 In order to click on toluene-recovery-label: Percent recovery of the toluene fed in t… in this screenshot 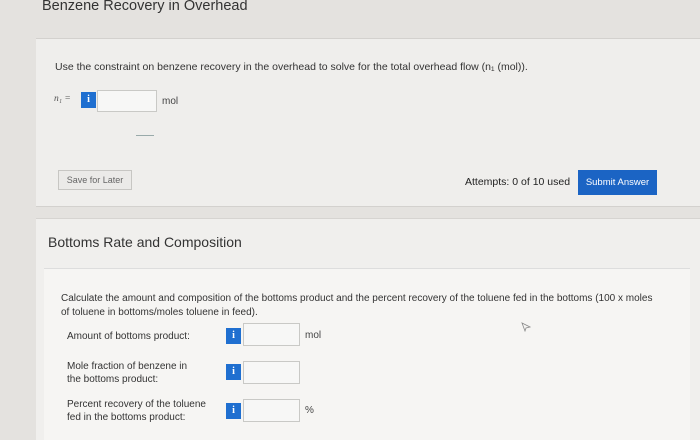, I will do `click(136, 411)`.